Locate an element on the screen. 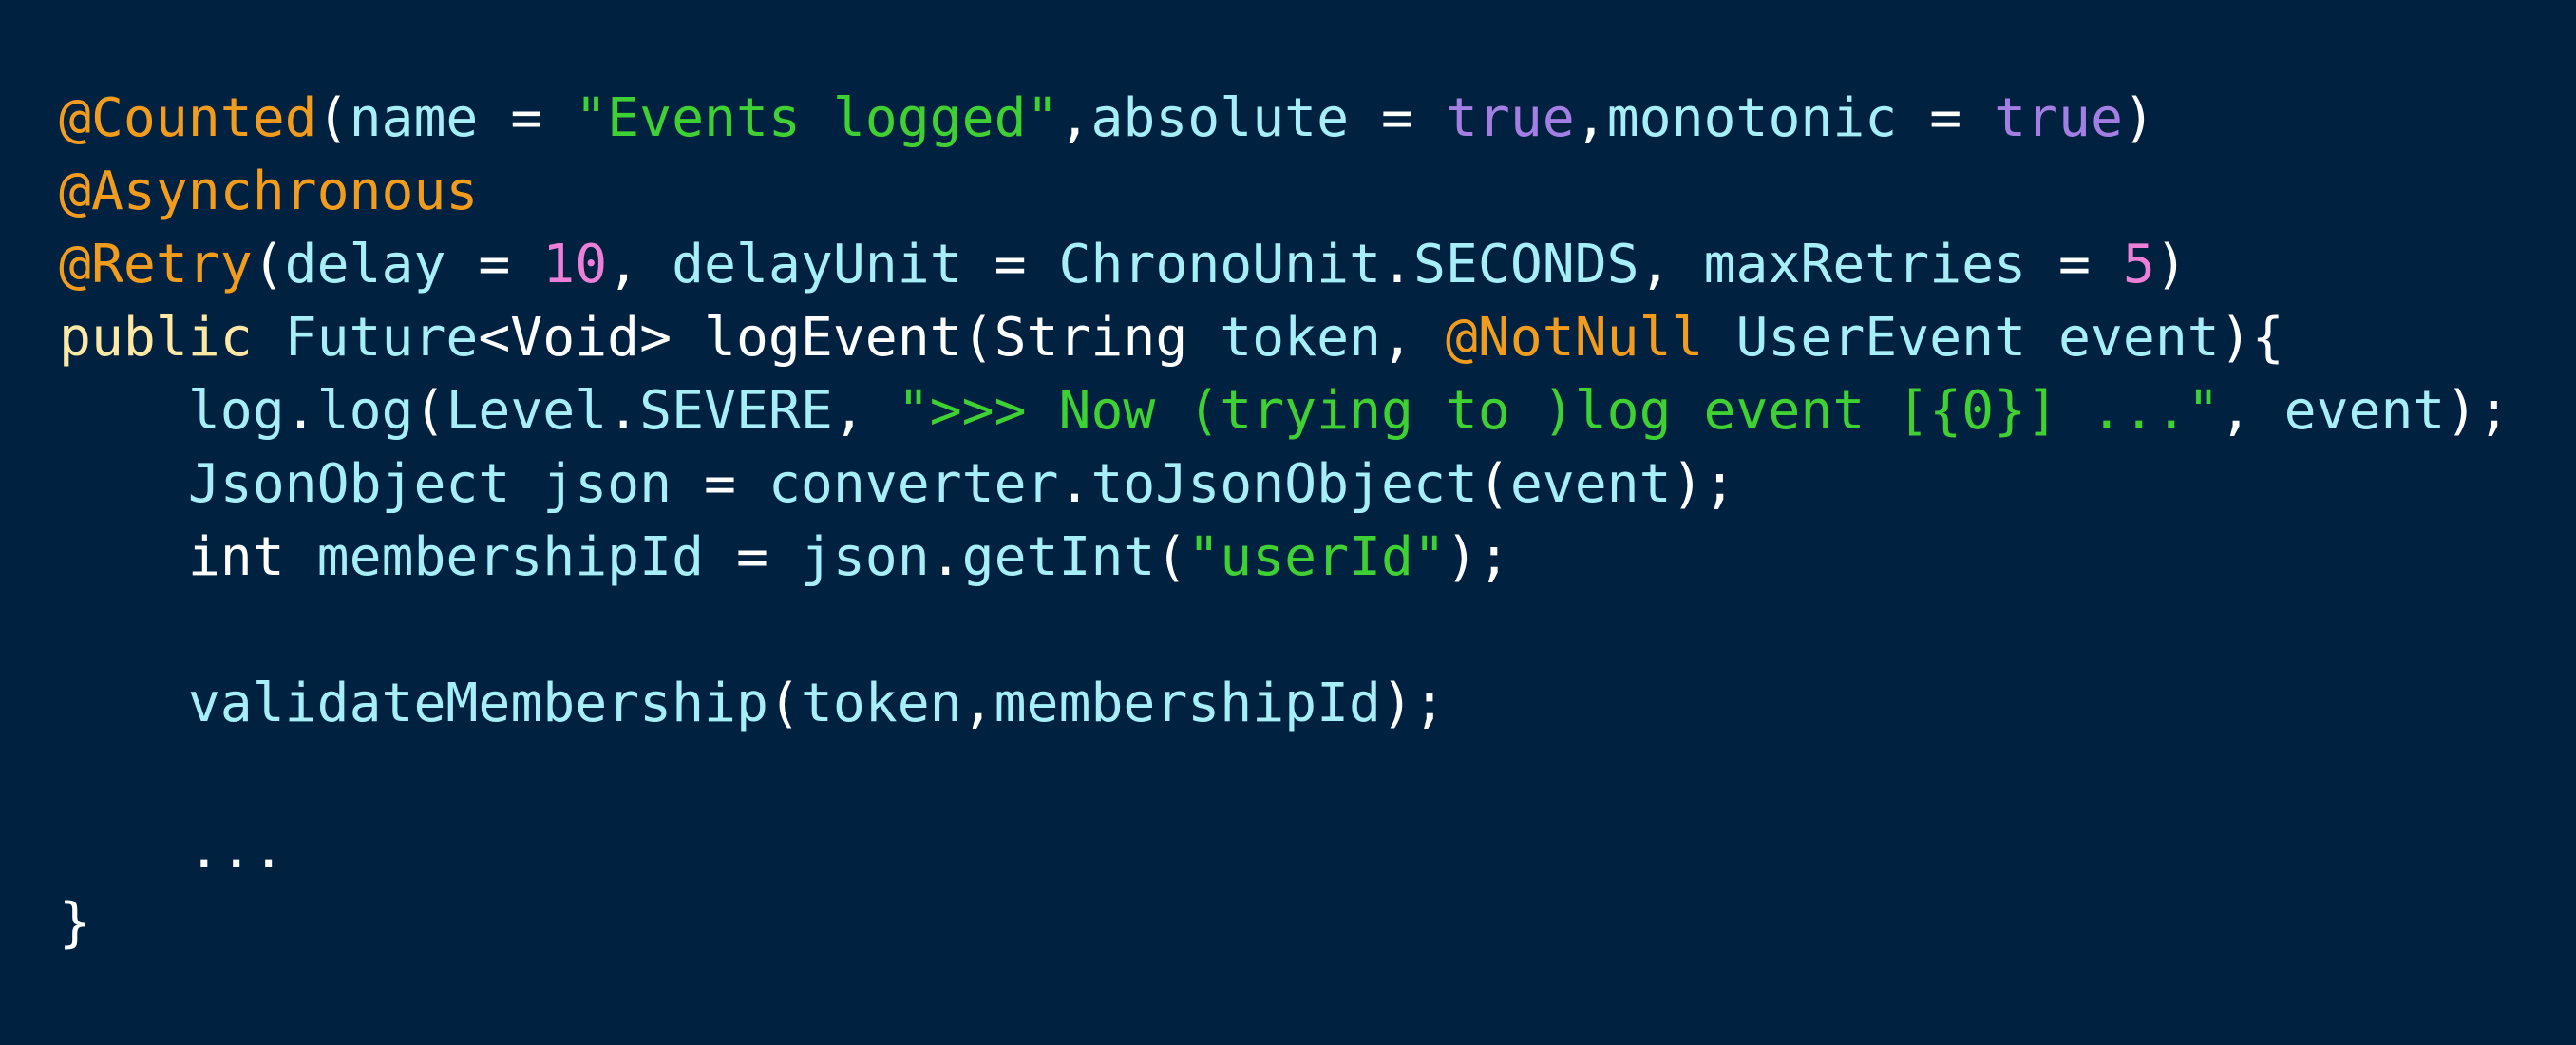 This screenshot has height=1045, width=2576. code-line: @Asynchronous is located at coordinates (1284, 191).